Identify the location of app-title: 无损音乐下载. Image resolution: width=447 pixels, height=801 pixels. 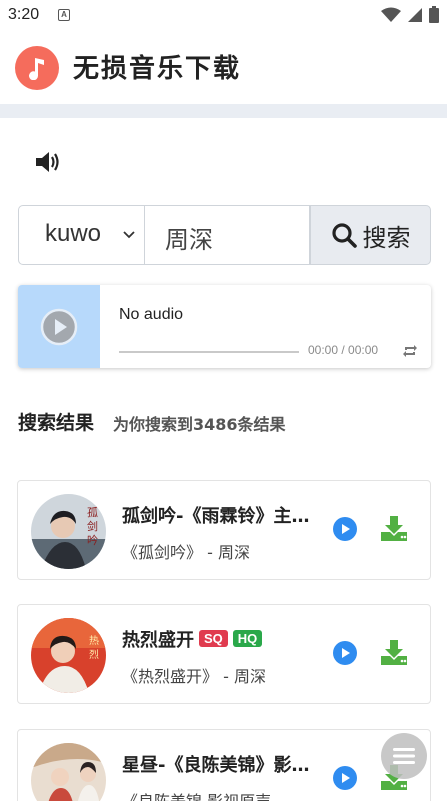
(157, 69).